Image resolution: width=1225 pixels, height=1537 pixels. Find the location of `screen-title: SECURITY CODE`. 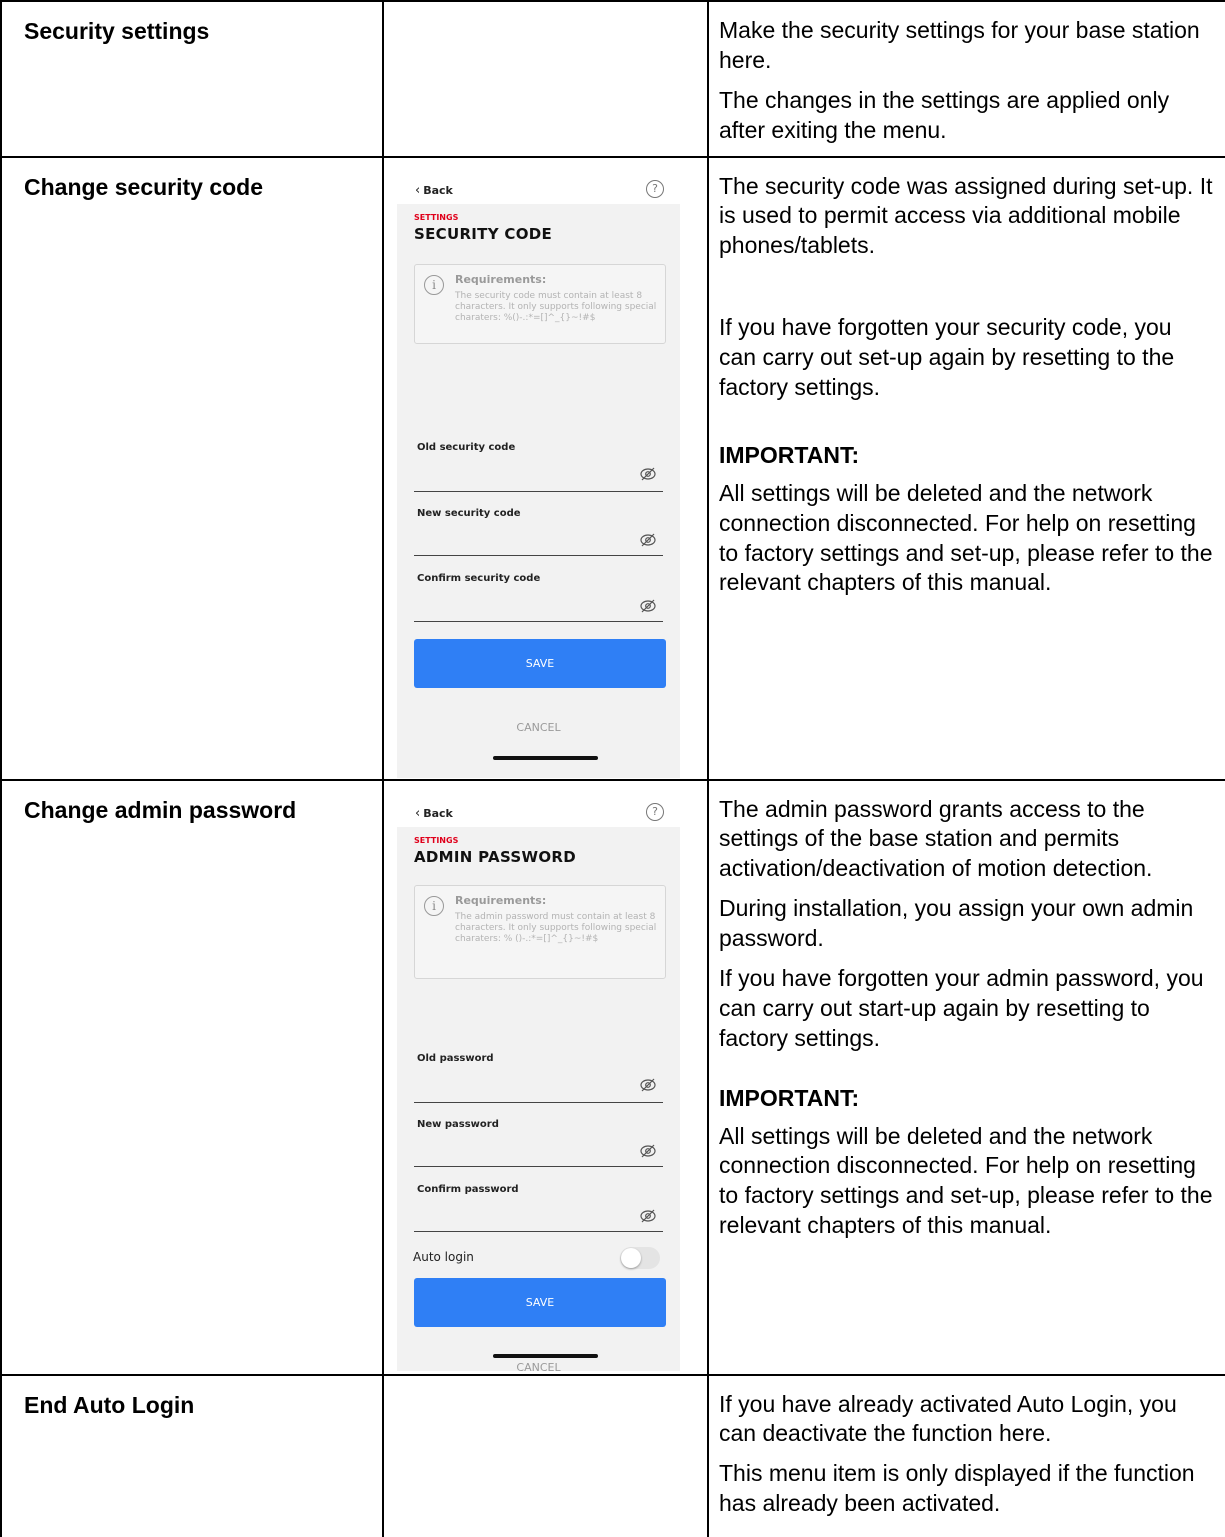

screen-title: SECURITY CODE is located at coordinates (483, 233).